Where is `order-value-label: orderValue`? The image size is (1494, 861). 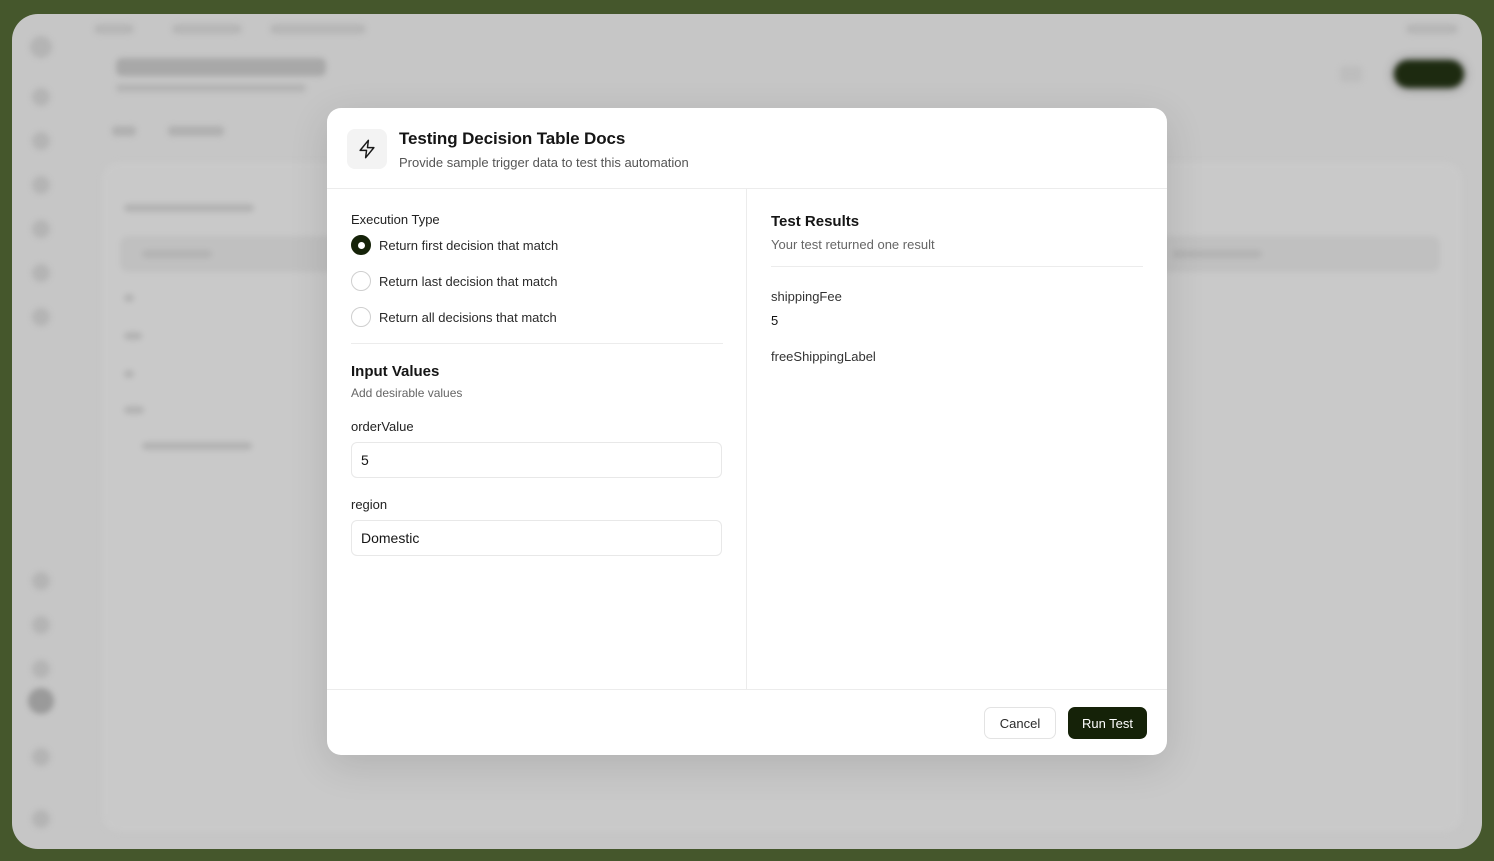 order-value-label: orderValue is located at coordinates (382, 426).